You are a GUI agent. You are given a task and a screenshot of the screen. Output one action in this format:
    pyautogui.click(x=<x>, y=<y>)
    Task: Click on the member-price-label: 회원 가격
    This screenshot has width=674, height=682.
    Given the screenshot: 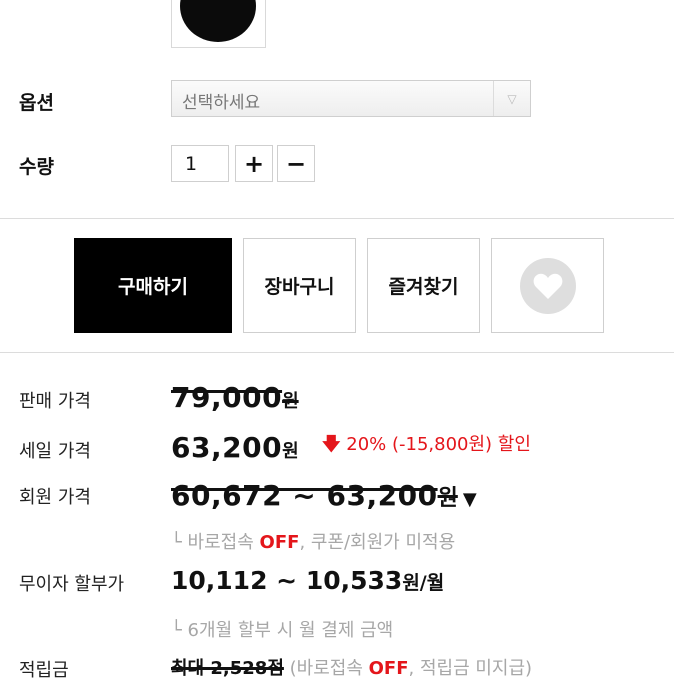 What is the action you would take?
    pyautogui.click(x=55, y=497)
    